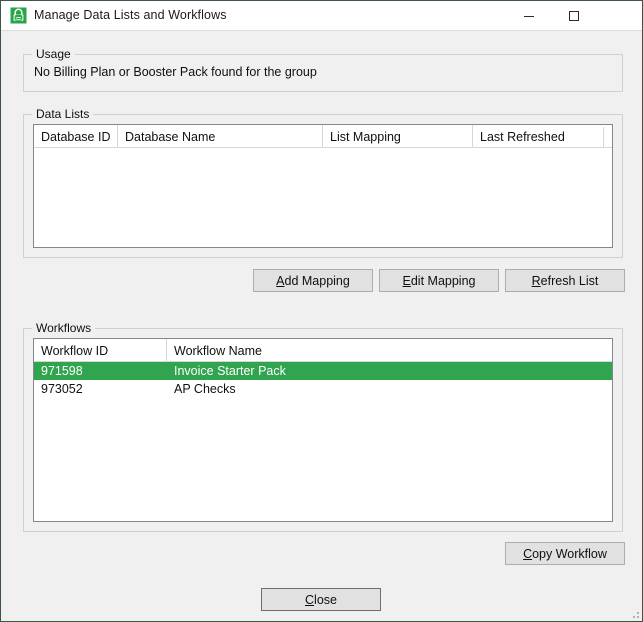 This screenshot has width=643, height=622. What do you see at coordinates (569, 553) in the screenshot?
I see `copy-workflow-text: opy Workflow` at bounding box center [569, 553].